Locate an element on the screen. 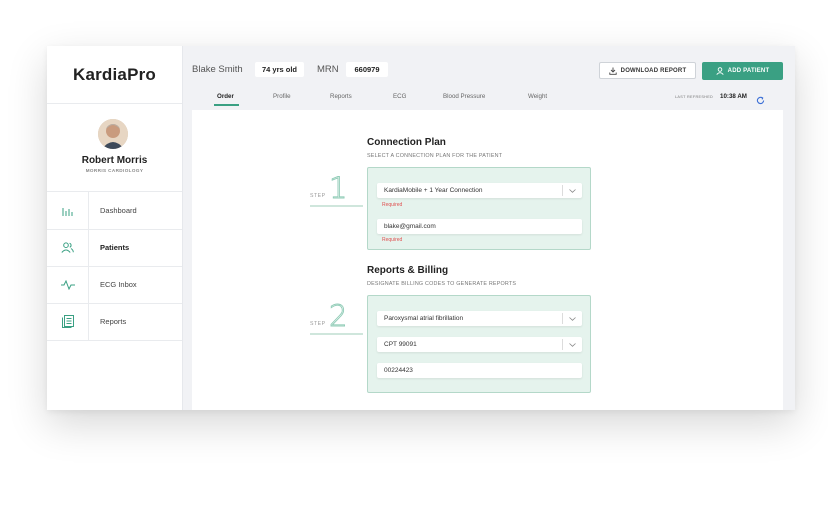  connection-plan-select: KardiaMobile + 1 Year Connection is located at coordinates (479, 190).